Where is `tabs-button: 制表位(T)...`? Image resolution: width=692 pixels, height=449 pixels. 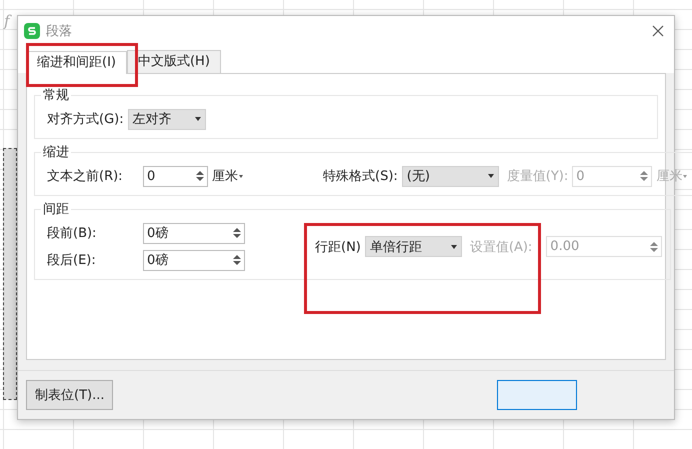
tabs-button: 制表位(T)... is located at coordinates (70, 395).